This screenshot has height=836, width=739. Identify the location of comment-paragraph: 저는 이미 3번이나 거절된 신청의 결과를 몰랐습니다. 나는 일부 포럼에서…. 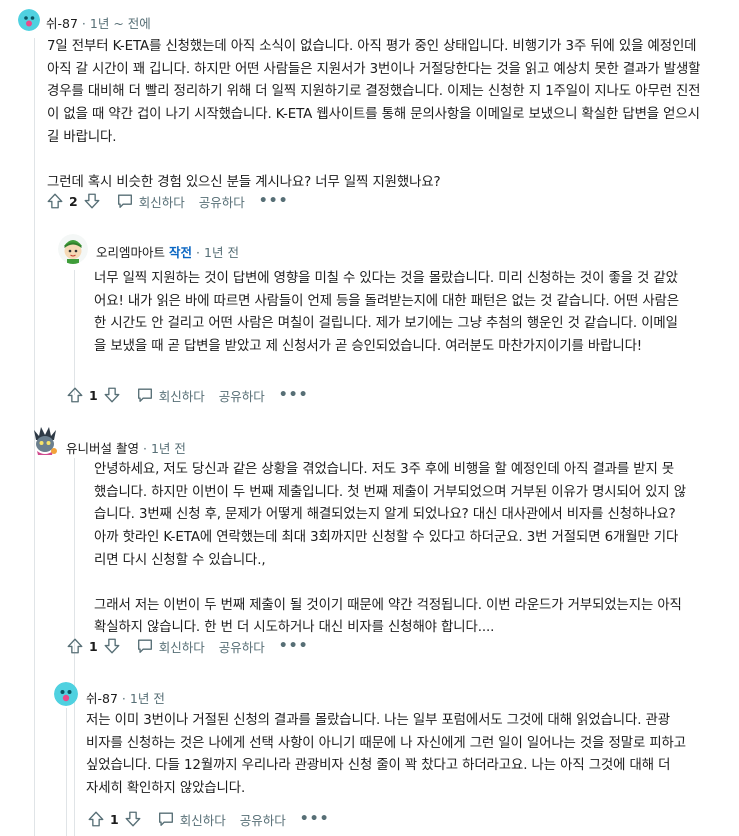
(386, 755).